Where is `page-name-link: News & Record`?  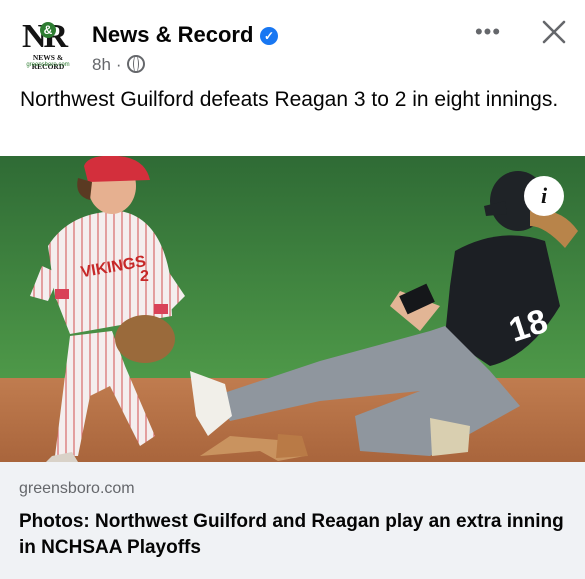 page-name-link: News & Record is located at coordinates (172, 35).